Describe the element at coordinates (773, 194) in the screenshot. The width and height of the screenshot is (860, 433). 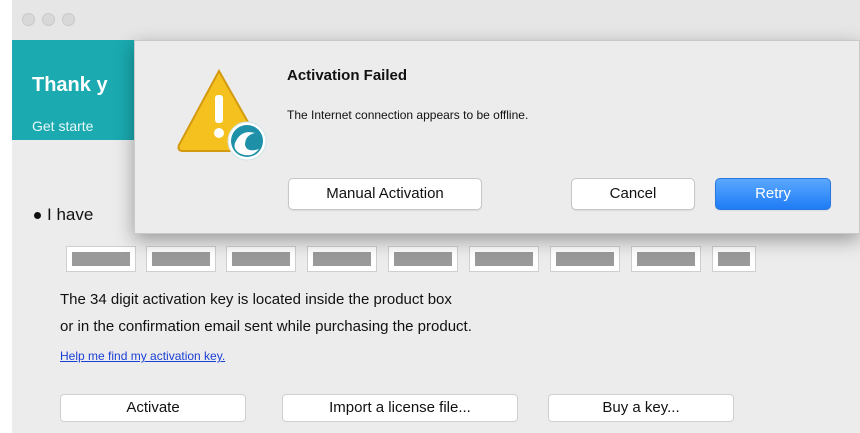
I see `retry-button: Retry` at that location.